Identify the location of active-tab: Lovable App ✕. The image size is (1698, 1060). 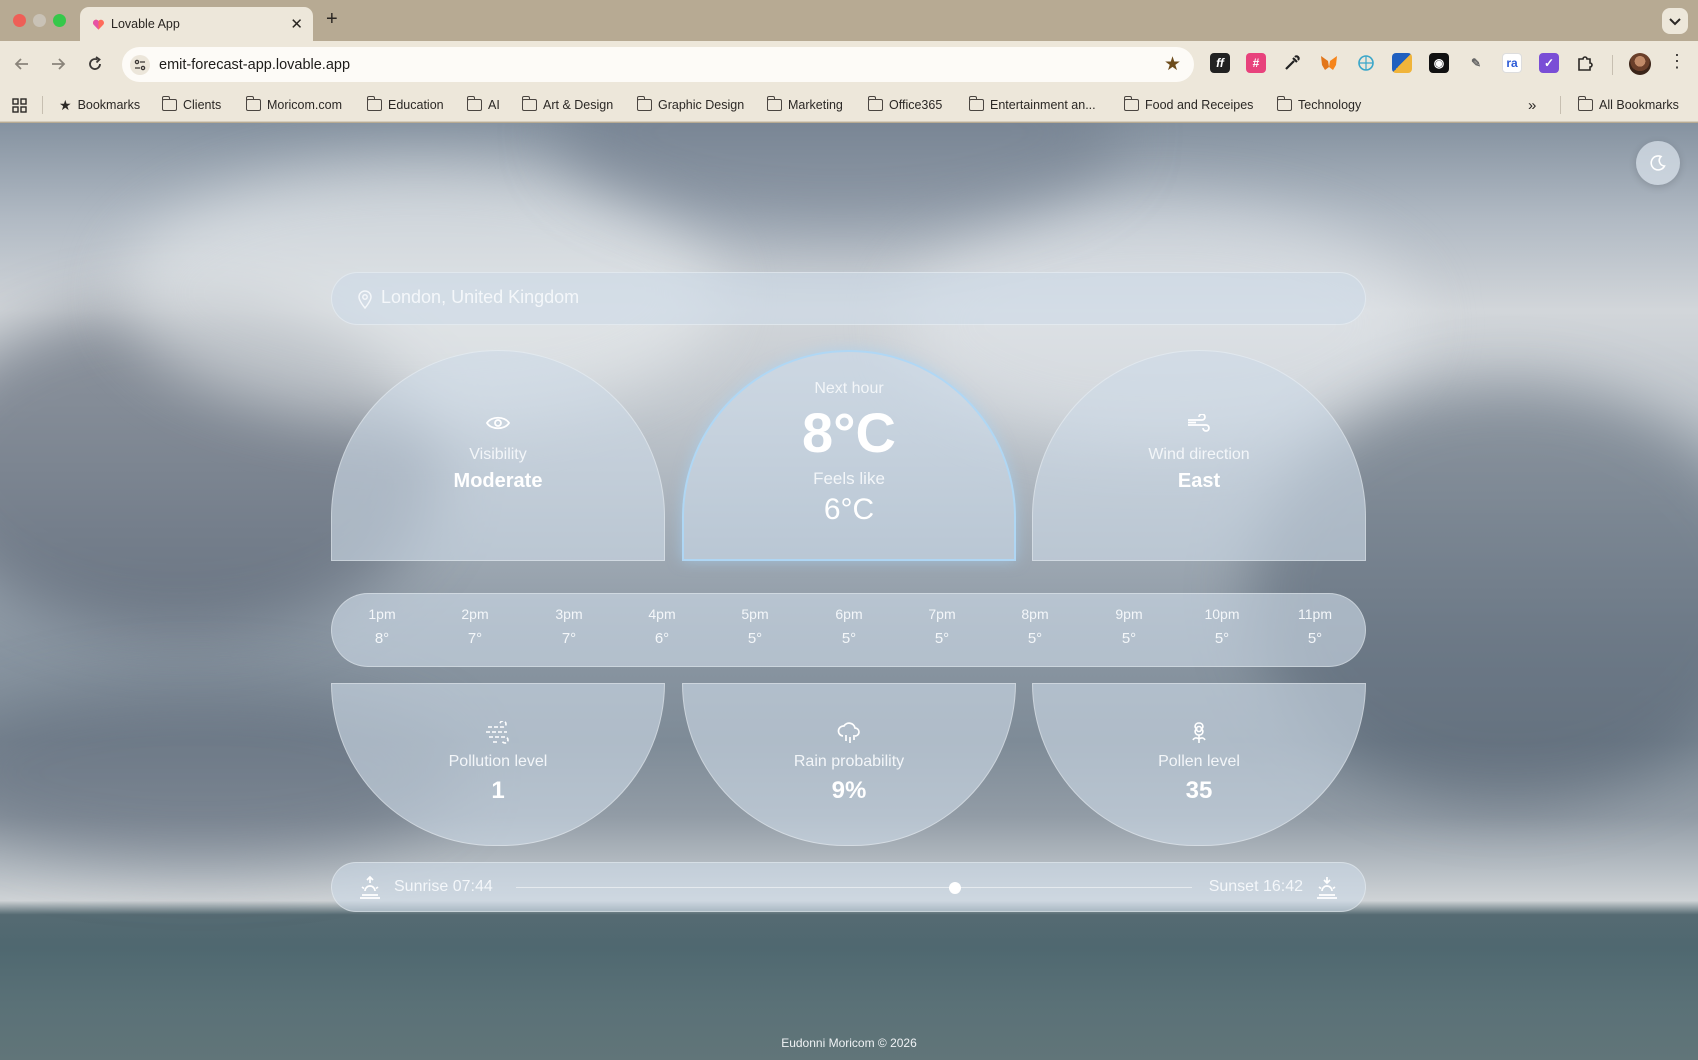
(196, 24).